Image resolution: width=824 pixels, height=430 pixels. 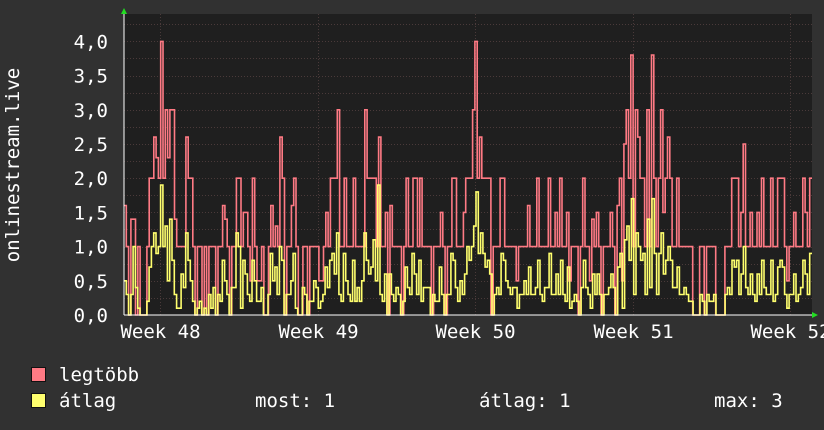 What do you see at coordinates (91, 213) in the screenshot?
I see `y-tick-label: 1,5` at bounding box center [91, 213].